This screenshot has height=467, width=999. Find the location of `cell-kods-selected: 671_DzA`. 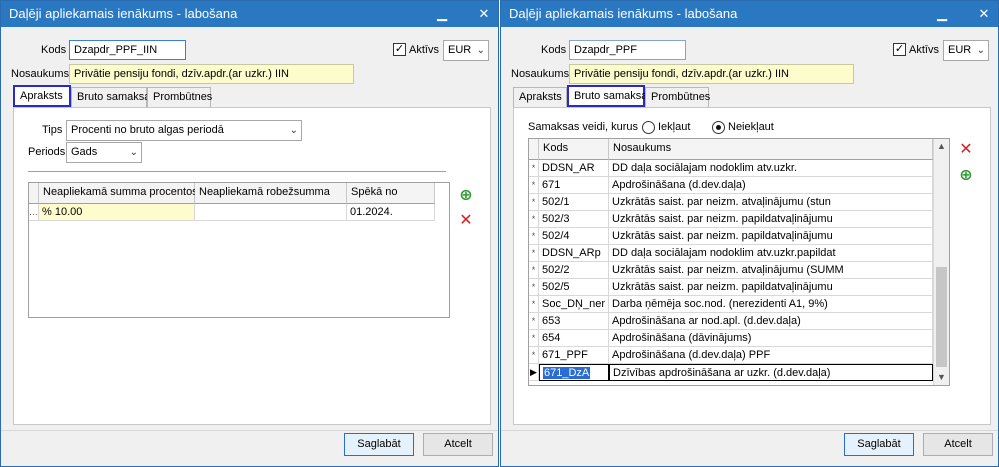

cell-kods-selected: 671_DzA is located at coordinates (574, 372).